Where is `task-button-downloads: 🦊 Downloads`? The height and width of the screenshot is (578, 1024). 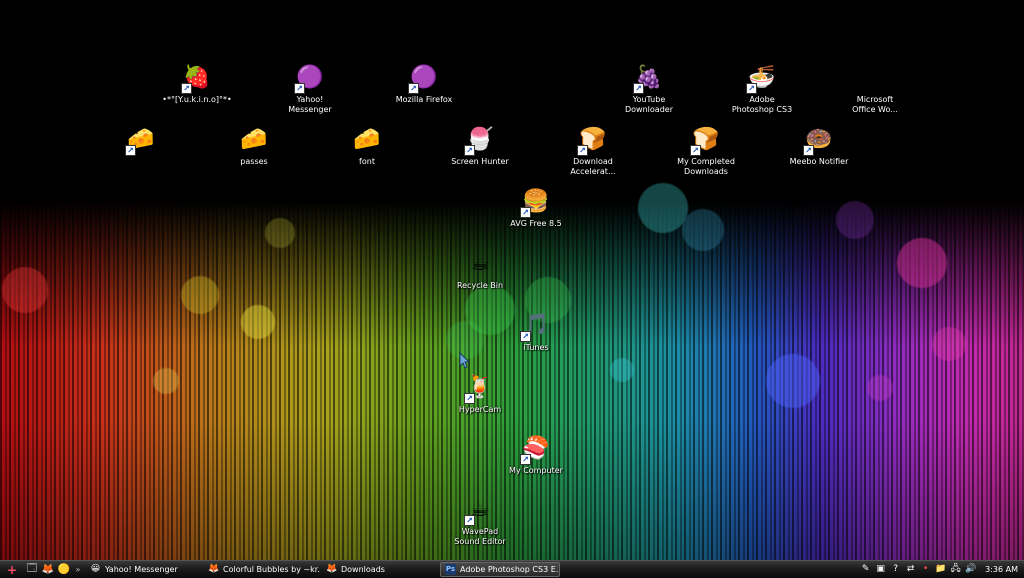
task-button-downloads: 🦊 Downloads is located at coordinates (380, 569).